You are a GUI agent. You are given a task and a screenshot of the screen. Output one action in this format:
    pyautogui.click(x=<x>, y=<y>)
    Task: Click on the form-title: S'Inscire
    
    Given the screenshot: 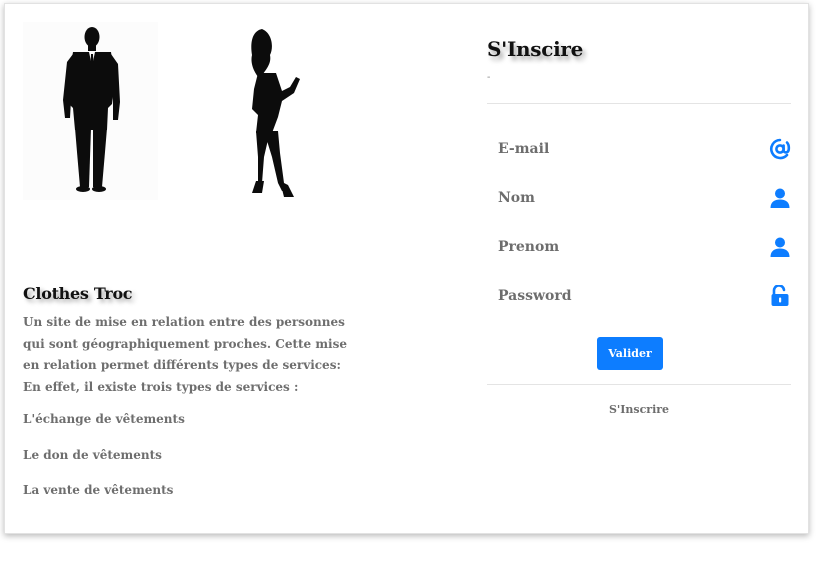 What is the action you would take?
    pyautogui.click(x=535, y=49)
    